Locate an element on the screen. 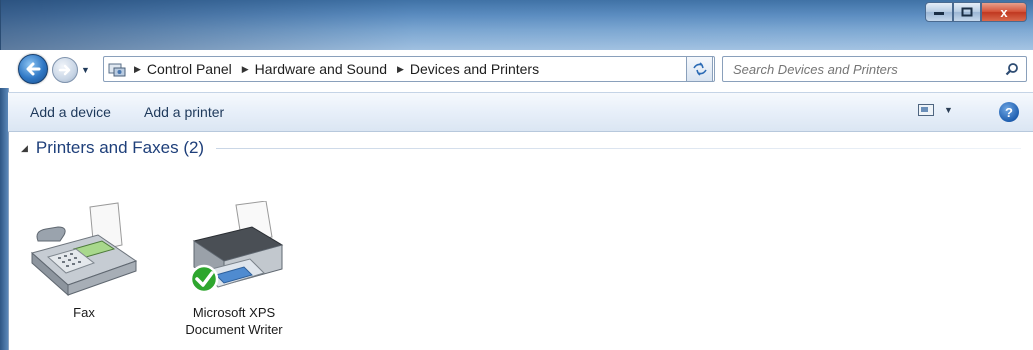 Image resolution: width=1033 pixels, height=350 pixels. window-frame-left is located at coordinates (4, 219).